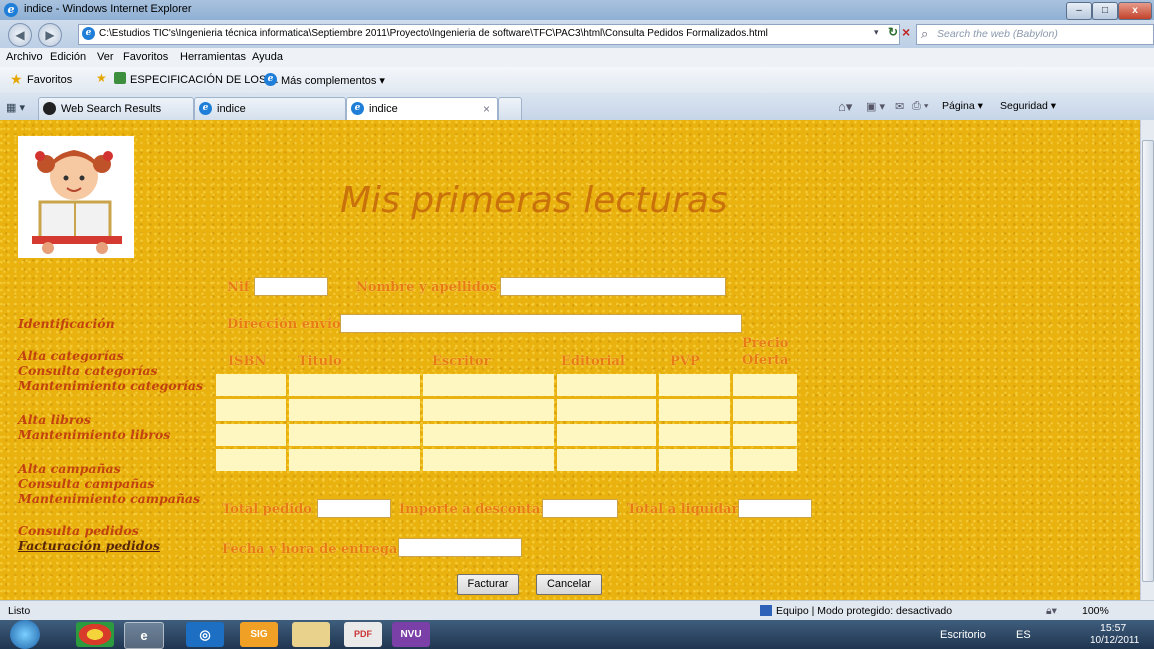 The height and width of the screenshot is (649, 1154). I want to click on mail-icon: ✉, so click(899, 106).